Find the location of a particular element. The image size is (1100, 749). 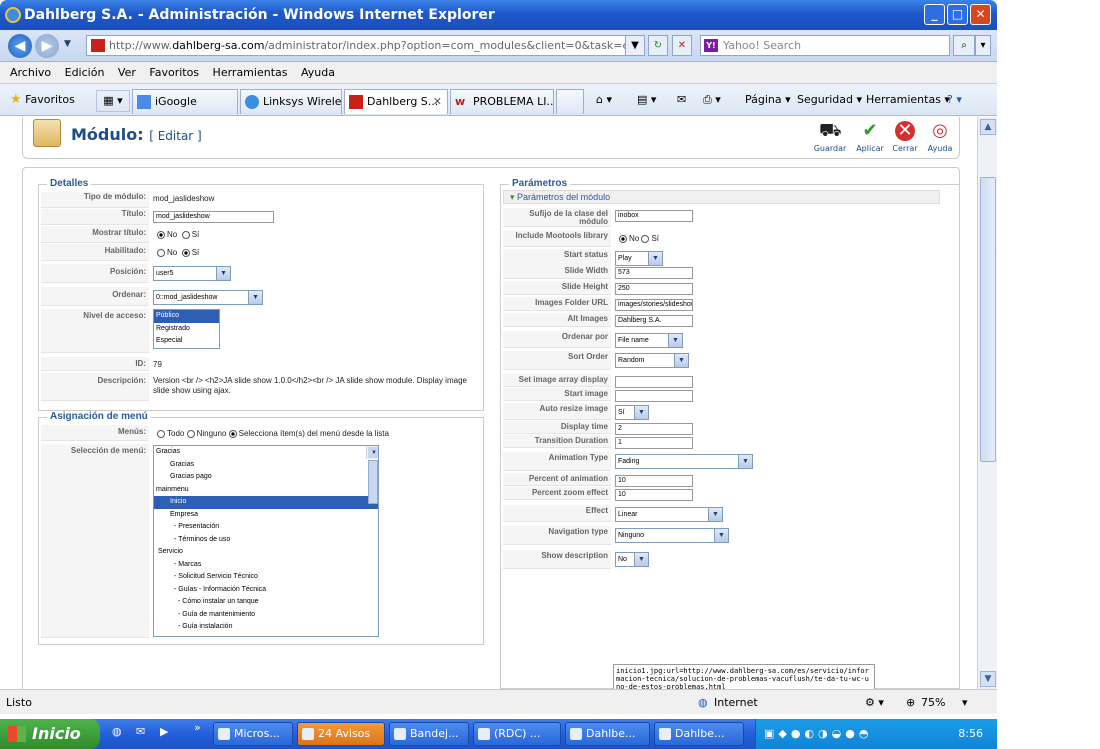

apply-button: ✔ Aplicar is located at coordinates (870, 137).